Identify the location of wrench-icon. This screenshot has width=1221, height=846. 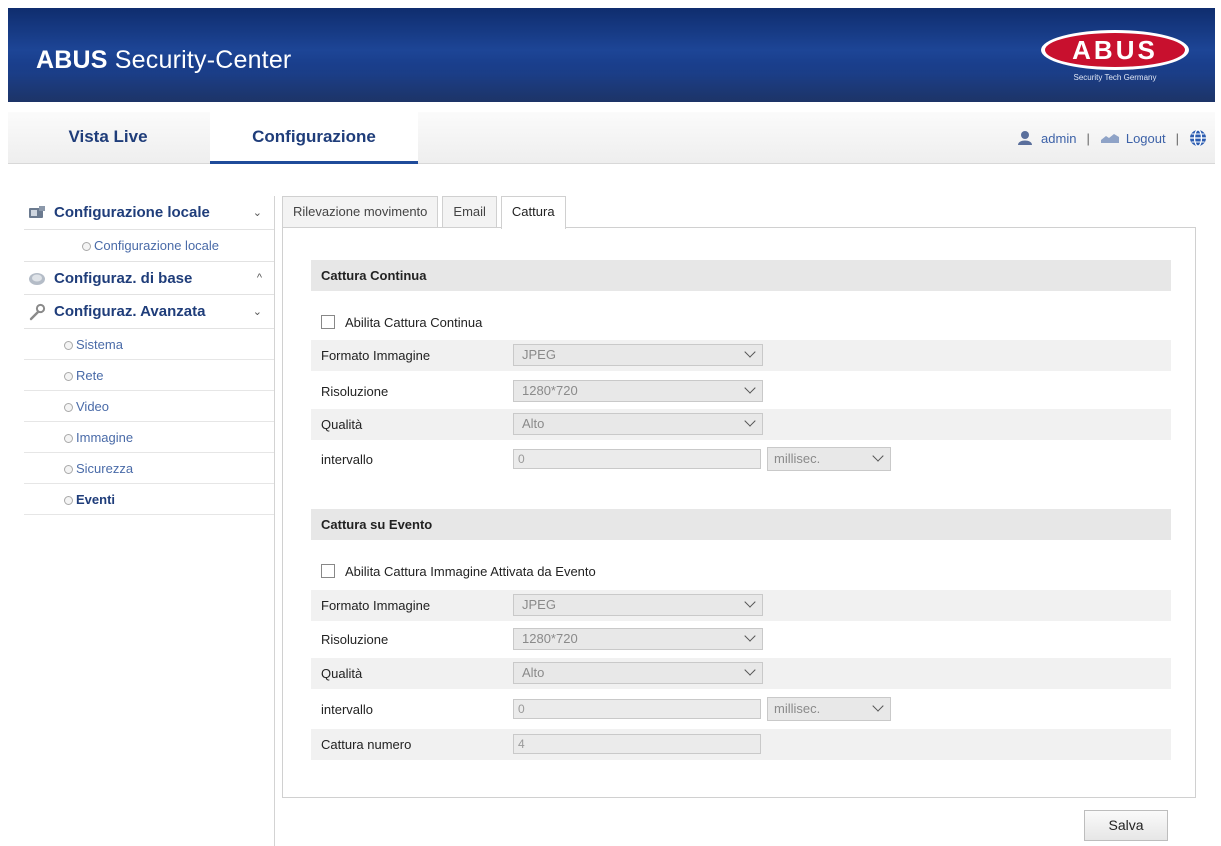
(37, 312).